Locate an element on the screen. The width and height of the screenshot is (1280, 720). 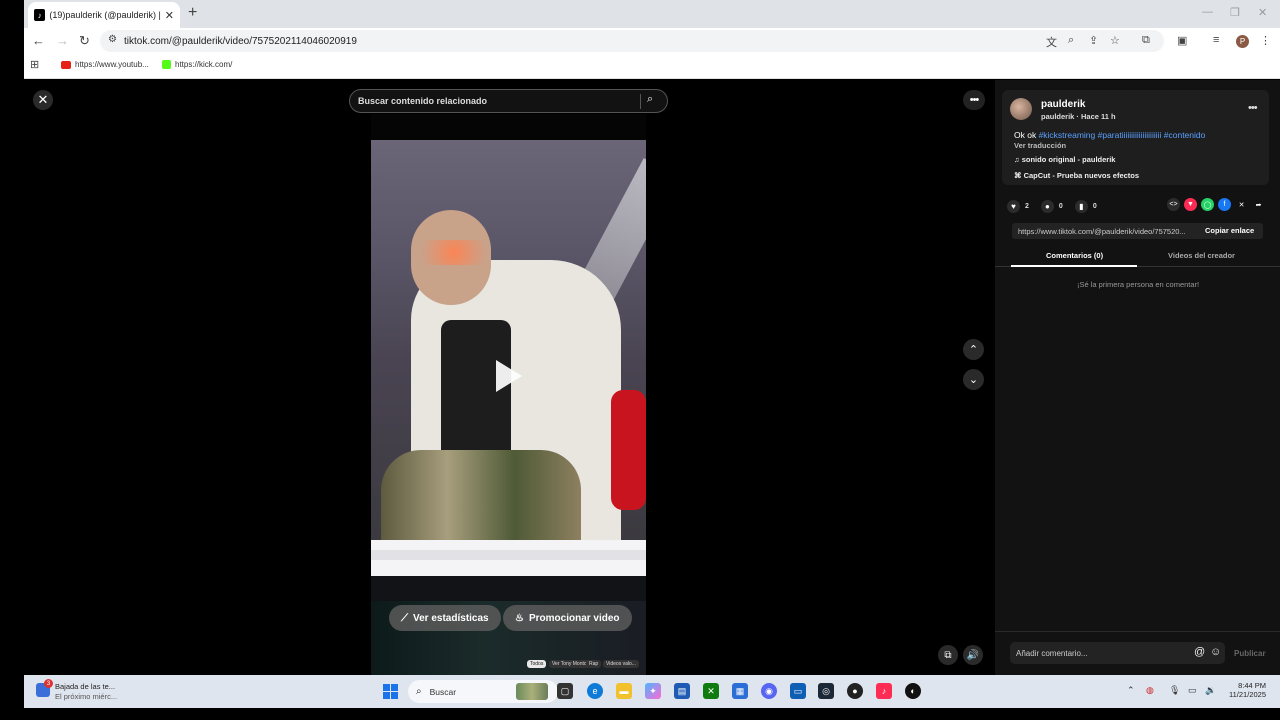
promote-video-button: ♨ Promocionar video is located at coordinates (567, 618).